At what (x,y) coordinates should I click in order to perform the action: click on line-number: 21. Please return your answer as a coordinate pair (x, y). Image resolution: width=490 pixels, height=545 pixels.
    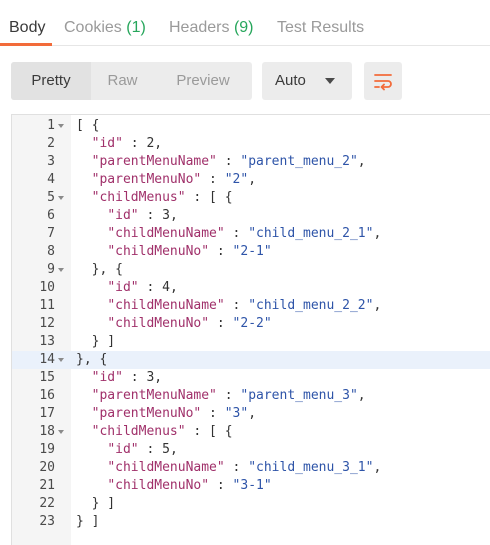
    Looking at the image, I should click on (47, 485).